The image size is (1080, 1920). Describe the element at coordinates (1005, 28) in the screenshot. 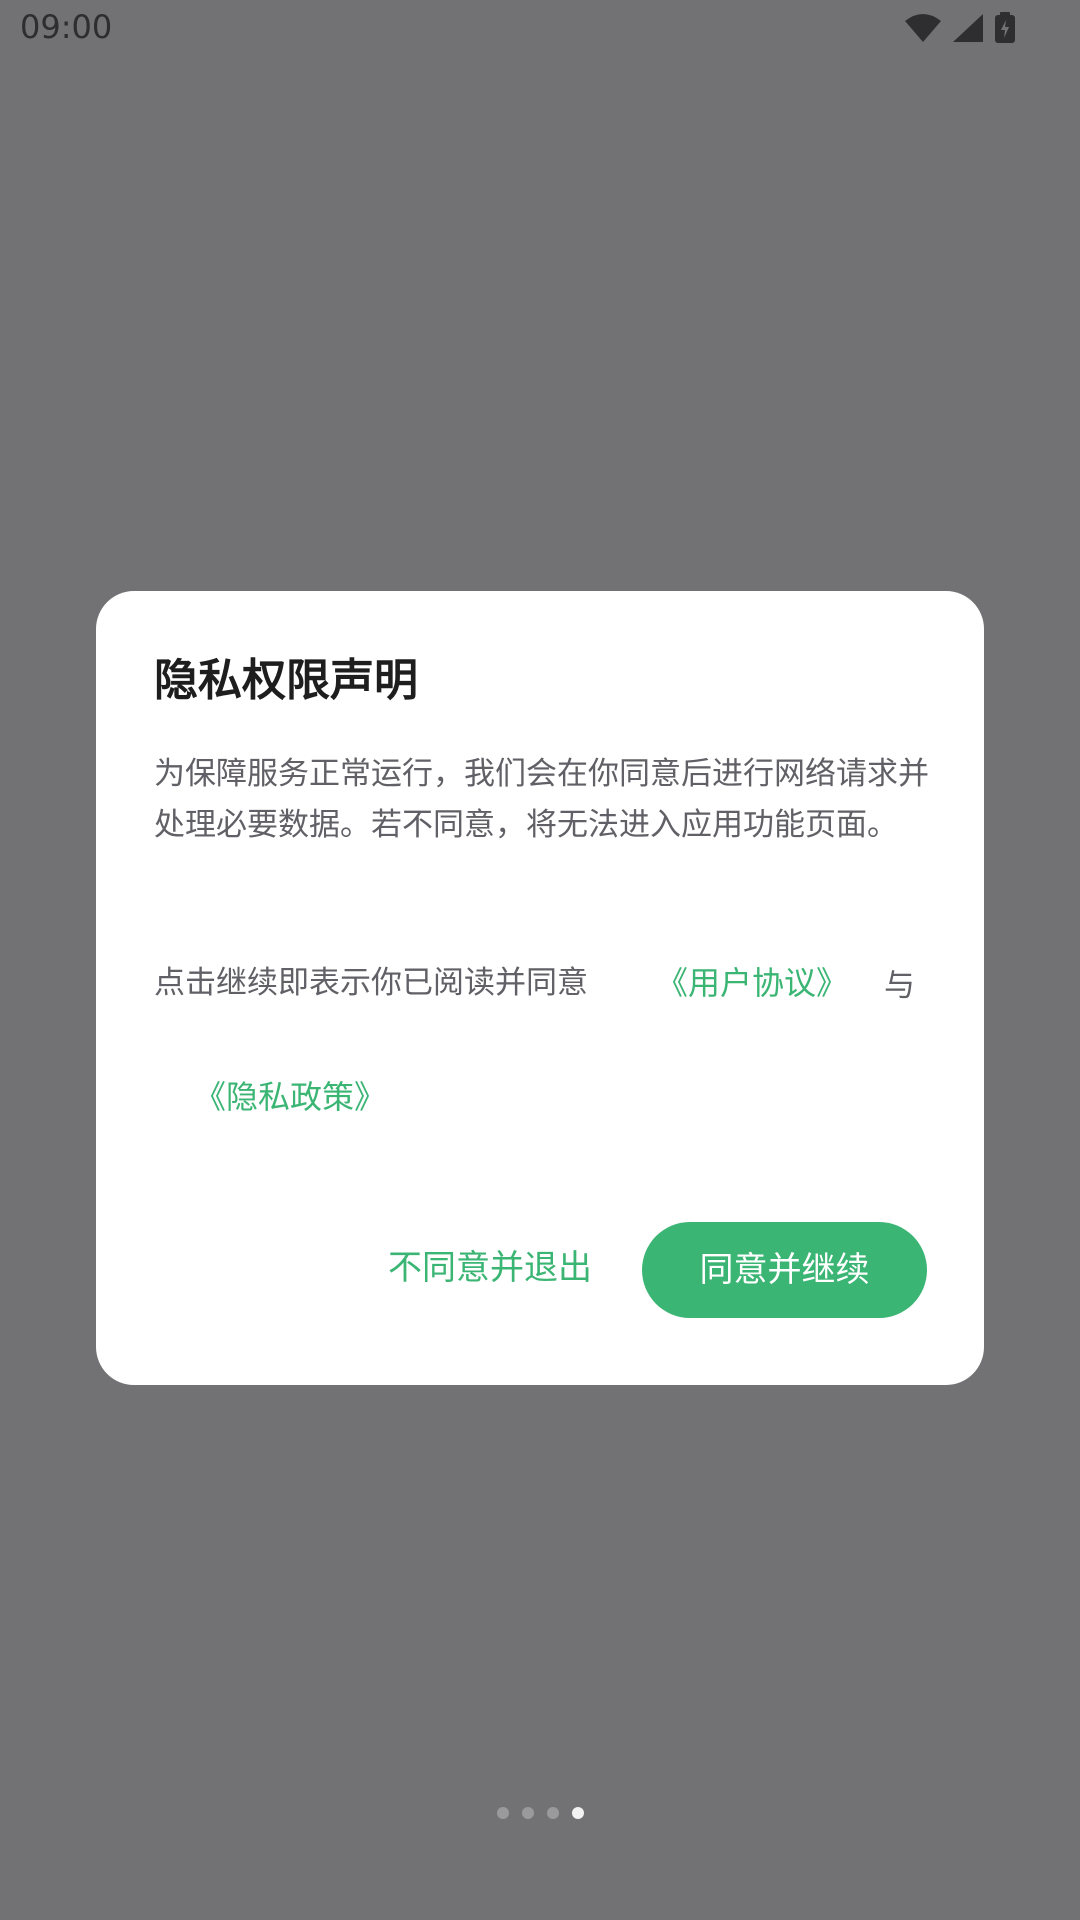

I see `battery-charging-icon` at that location.